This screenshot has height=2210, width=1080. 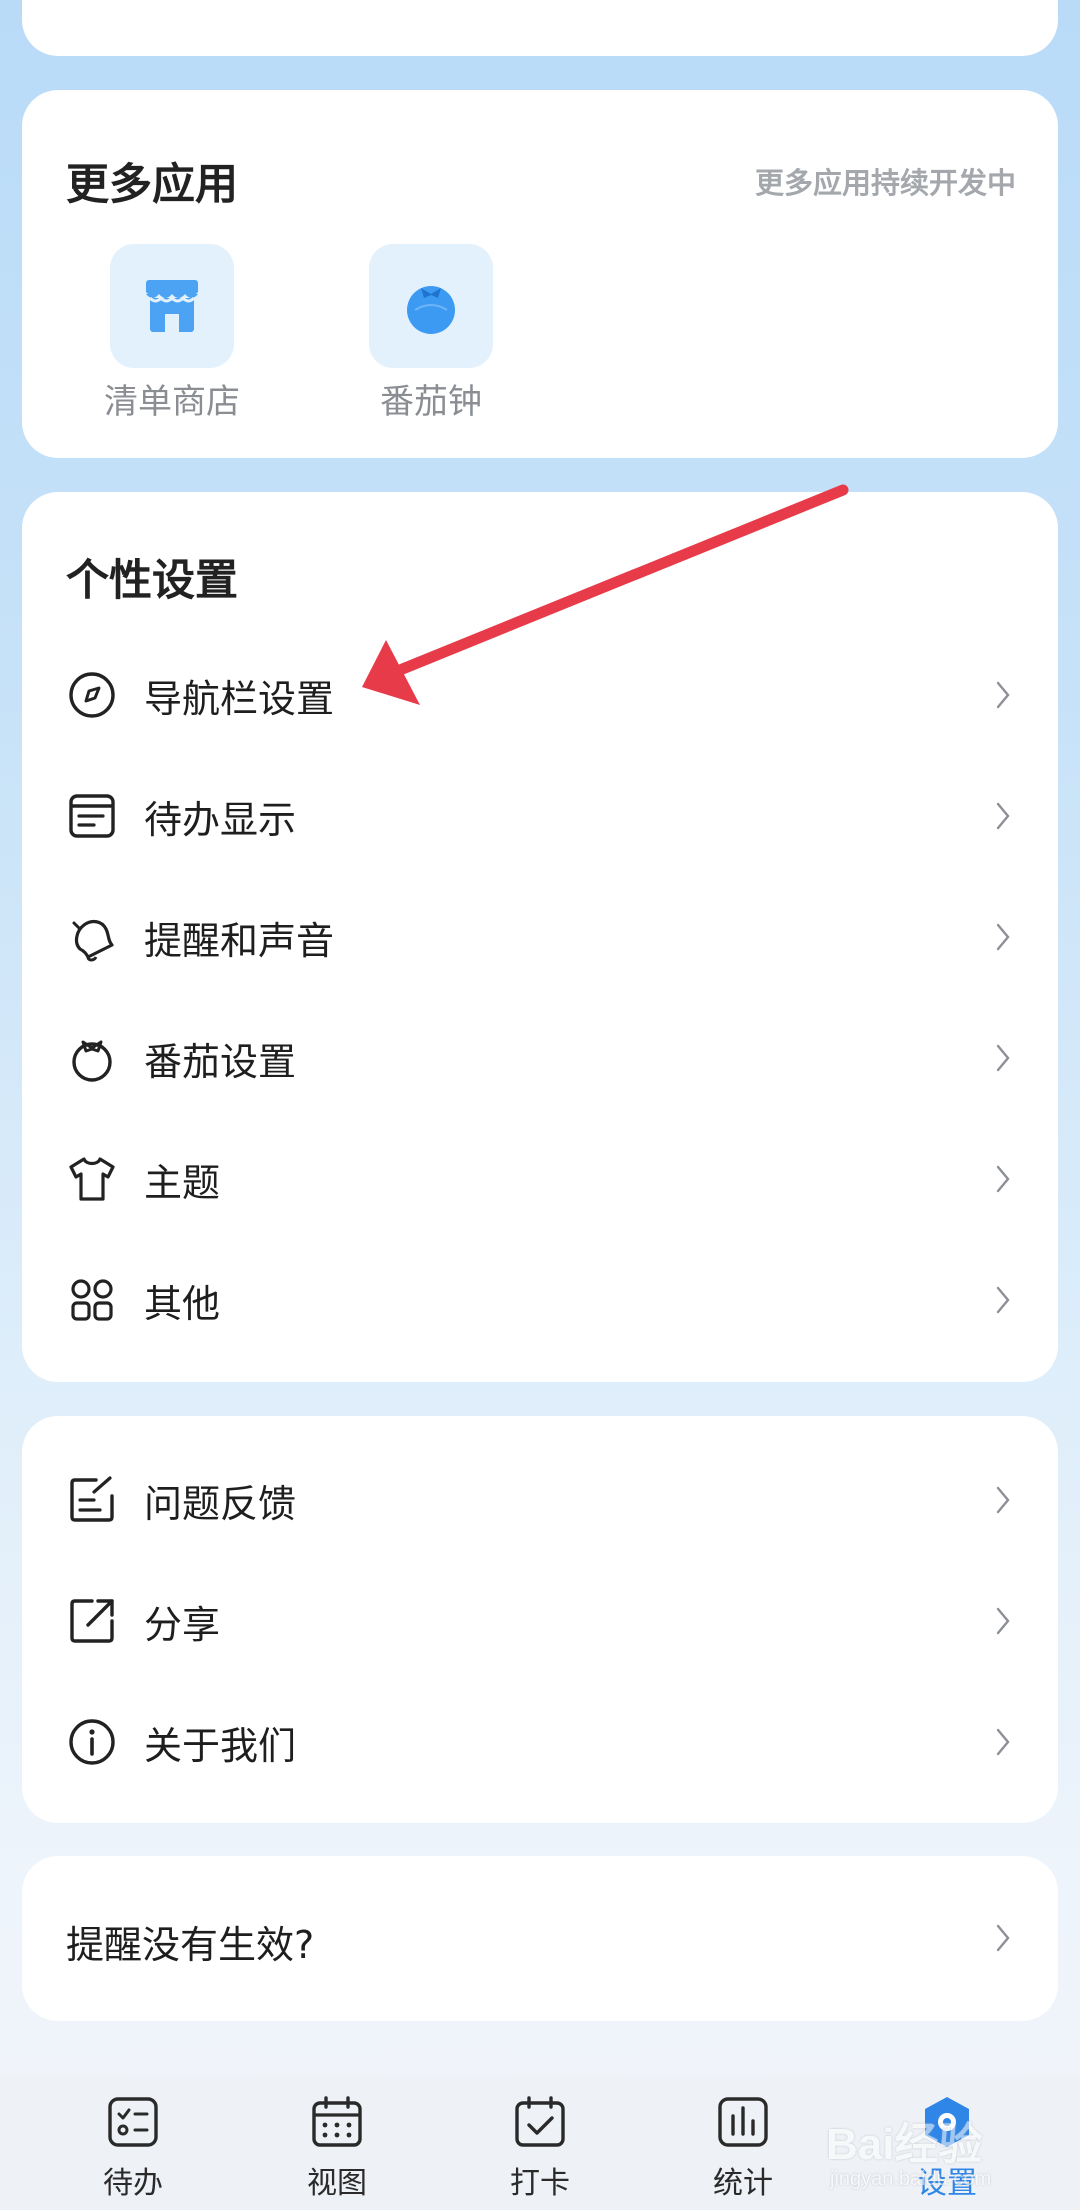 What do you see at coordinates (190, 1945) in the screenshot?
I see `reminder-help-label: 提醒没有生效?` at bounding box center [190, 1945].